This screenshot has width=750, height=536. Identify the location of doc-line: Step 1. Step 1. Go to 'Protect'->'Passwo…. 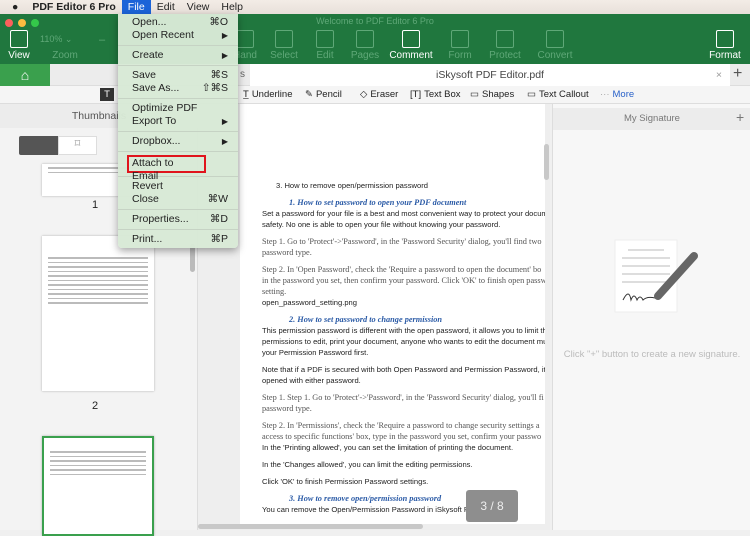
(403, 397).